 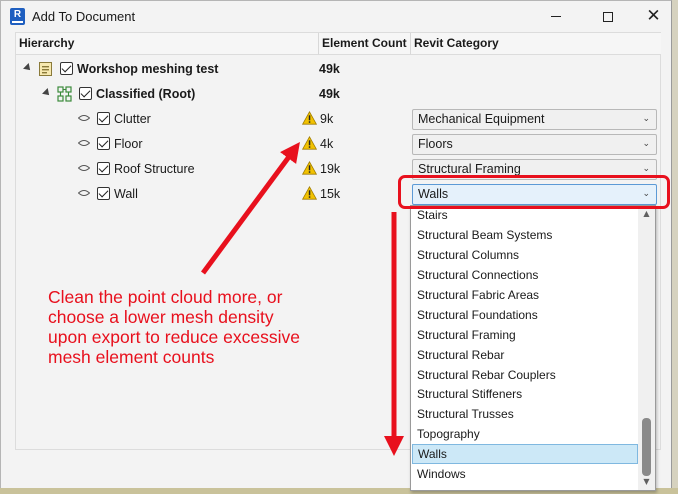 What do you see at coordinates (525, 296) in the screenshot?
I see `dropdown-option: Structural Fabric Areas` at bounding box center [525, 296].